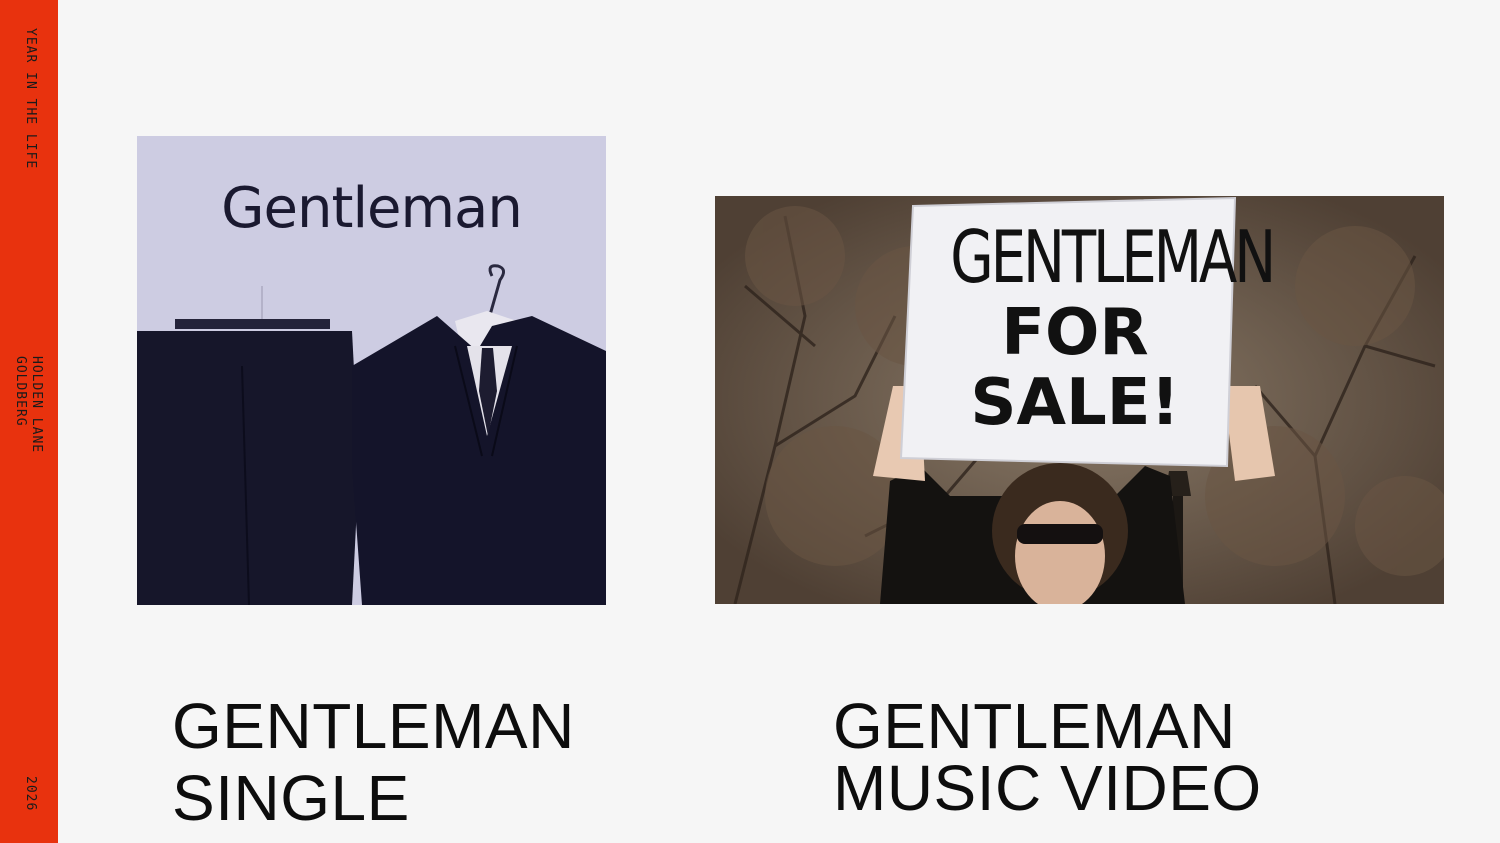 Image resolution: width=1500 pixels, height=843 pixels. I want to click on video-caption-line1: GENTLEMAN, so click(1034, 726).